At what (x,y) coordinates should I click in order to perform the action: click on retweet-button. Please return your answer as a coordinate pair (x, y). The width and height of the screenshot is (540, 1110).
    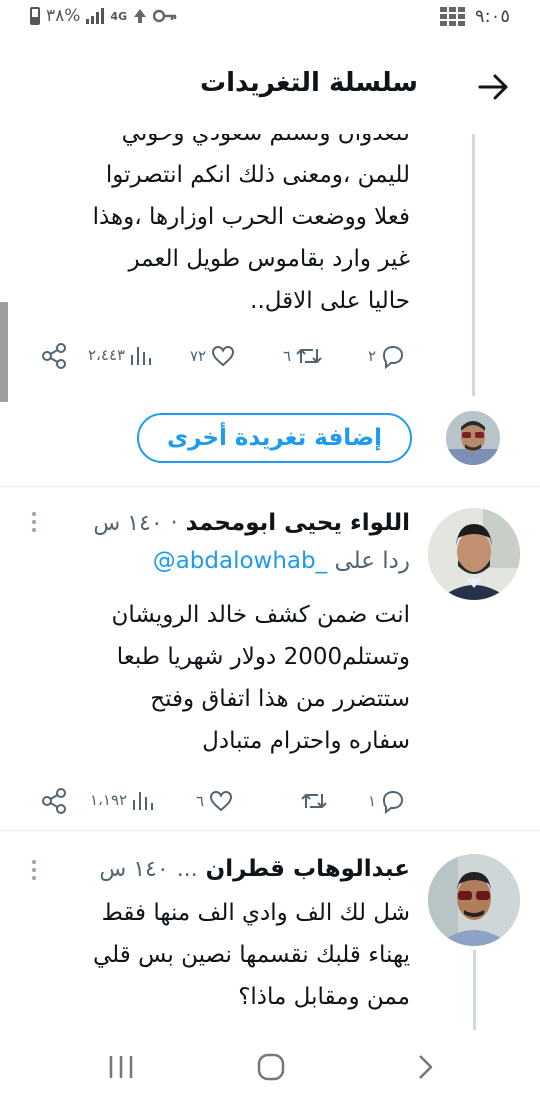
    Looking at the image, I should click on (312, 801).